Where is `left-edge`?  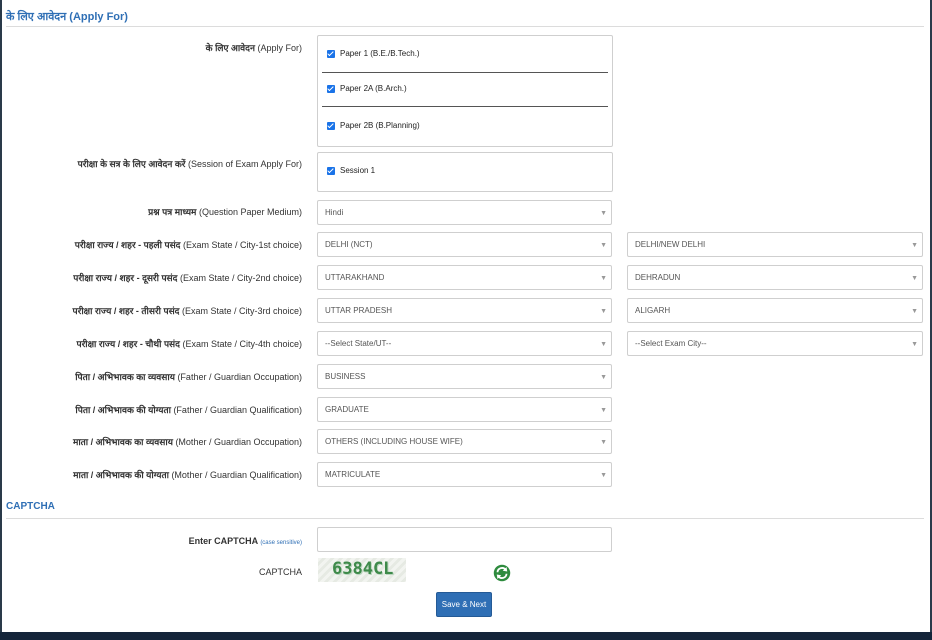
left-edge is located at coordinates (1, 316).